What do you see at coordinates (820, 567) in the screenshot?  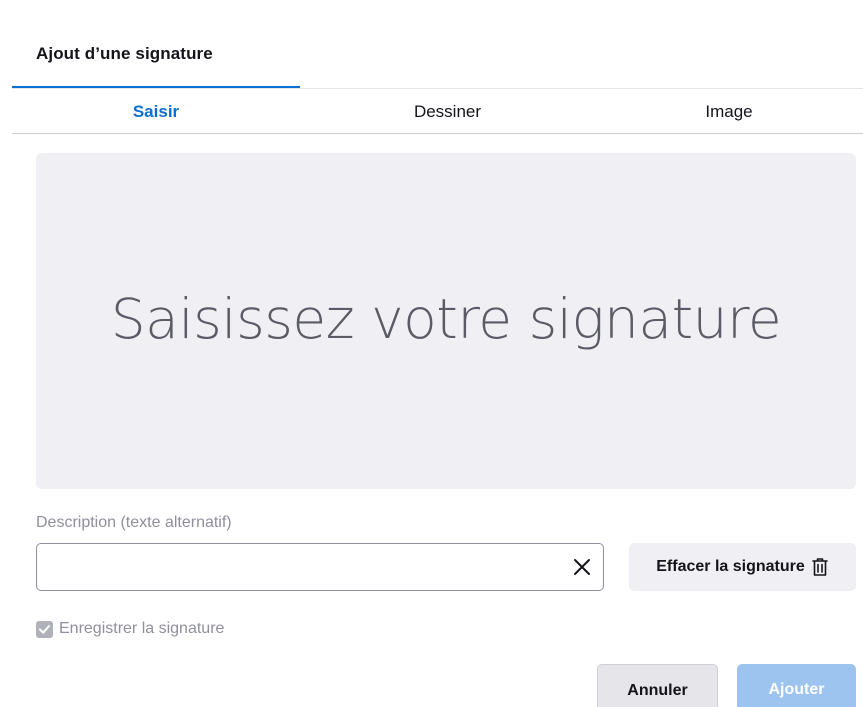 I see `trash-icon` at bounding box center [820, 567].